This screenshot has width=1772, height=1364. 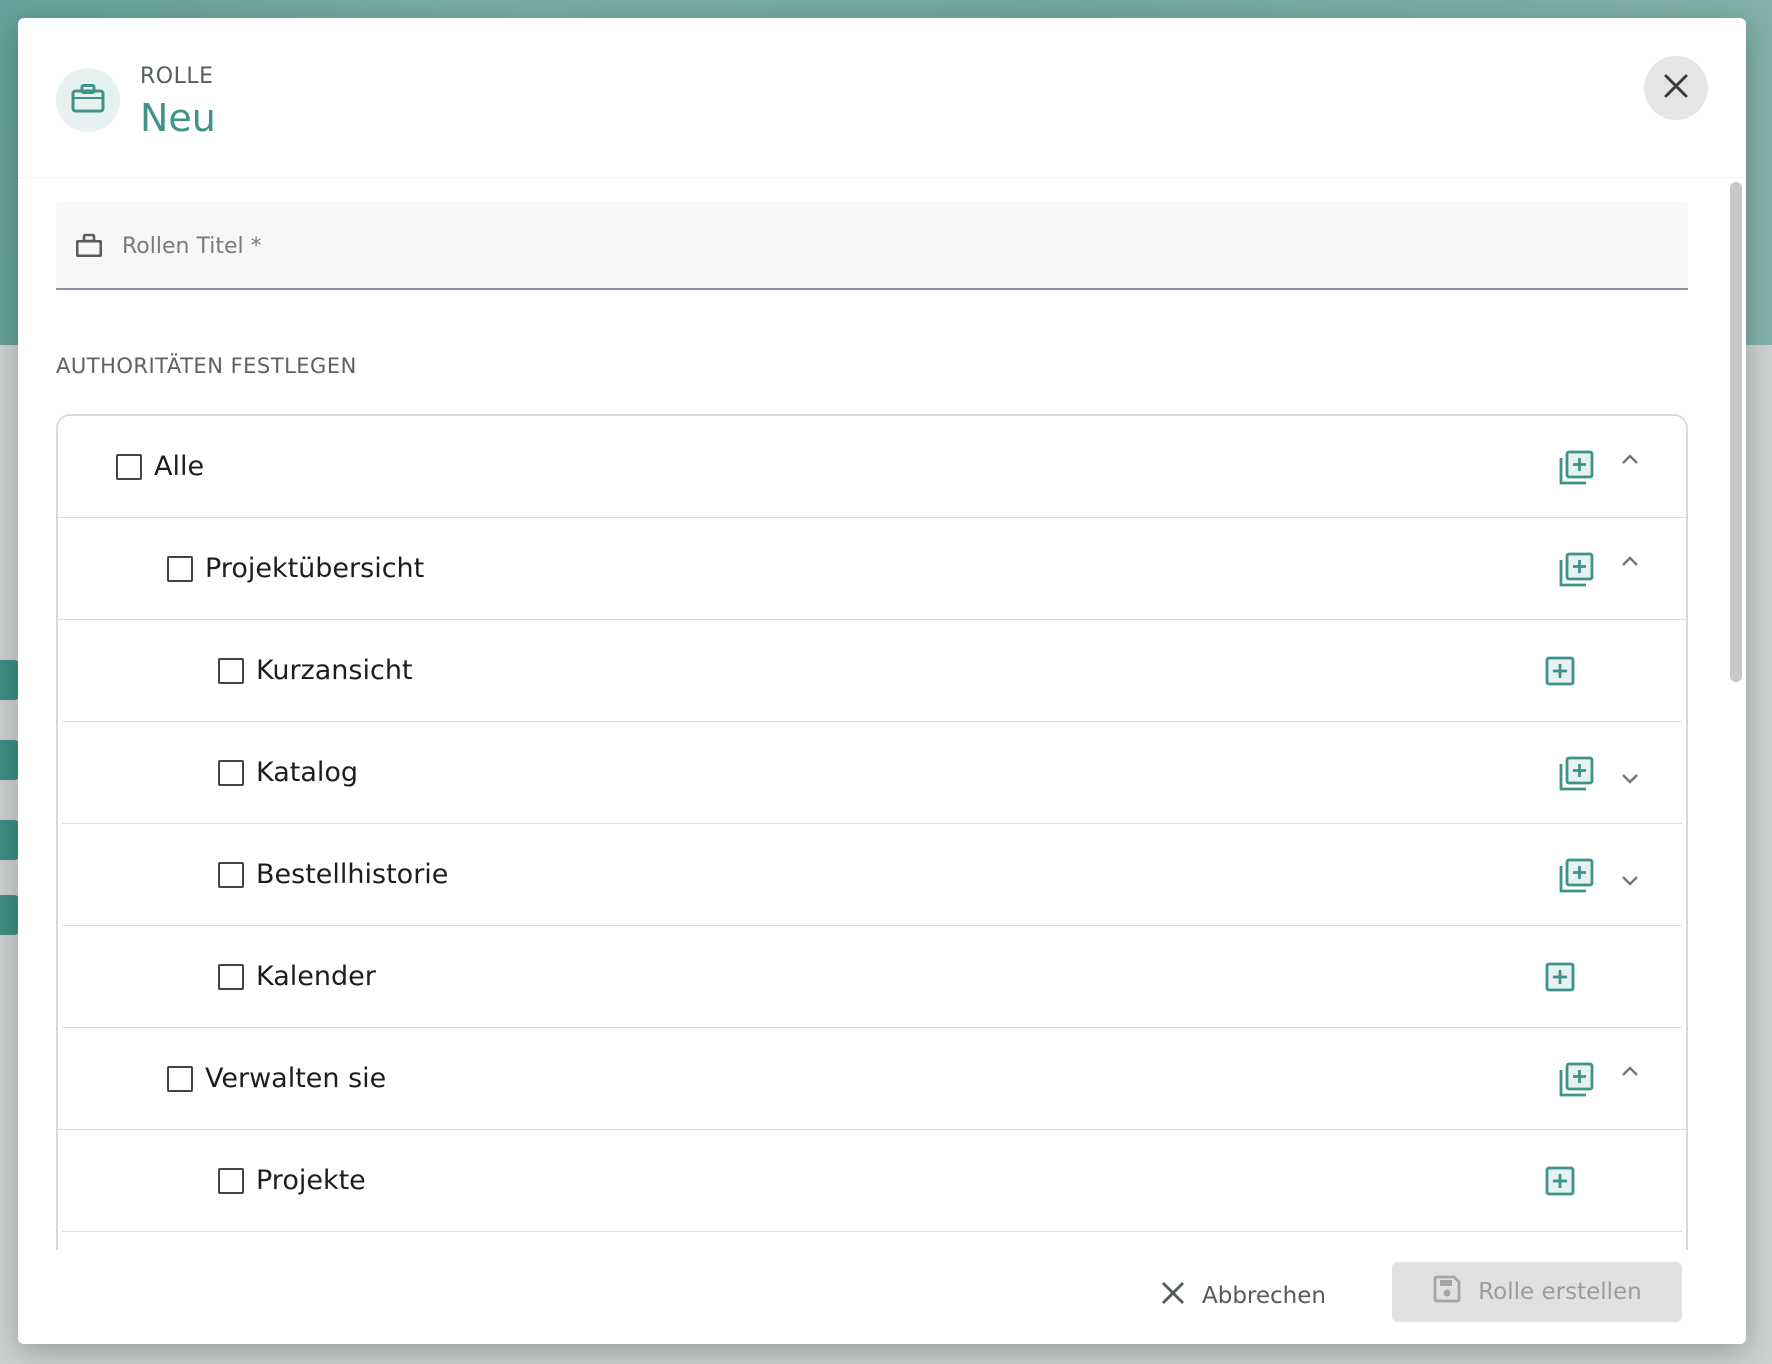 I want to click on create-role-button: Rolle erstellen, so click(x=1537, y=1292).